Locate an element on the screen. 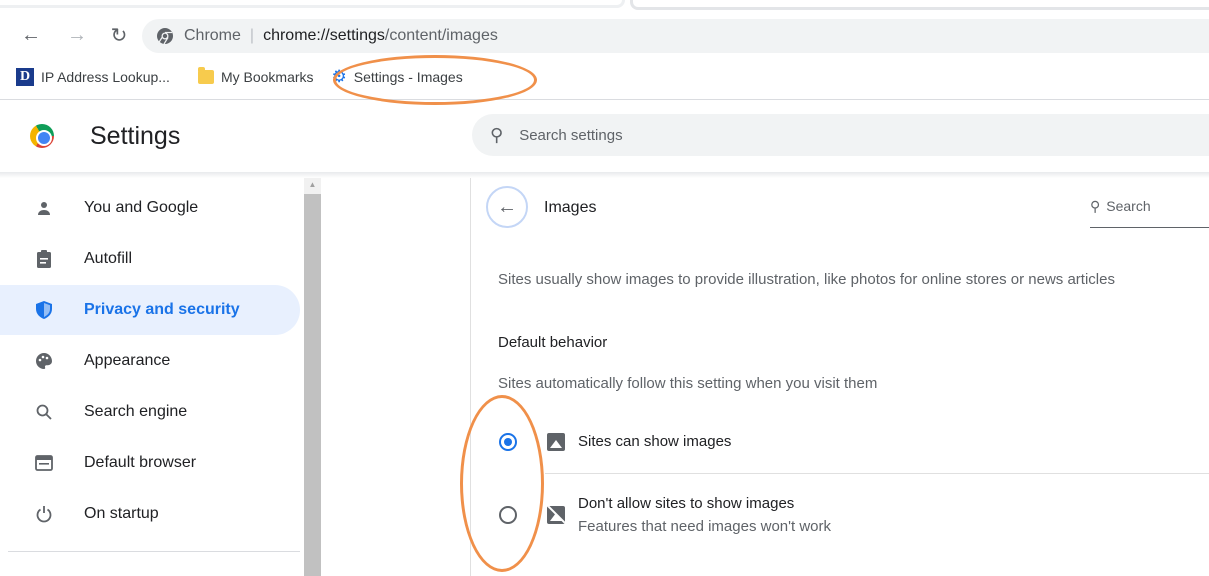  search-placeholder: Search settings is located at coordinates (571, 135).